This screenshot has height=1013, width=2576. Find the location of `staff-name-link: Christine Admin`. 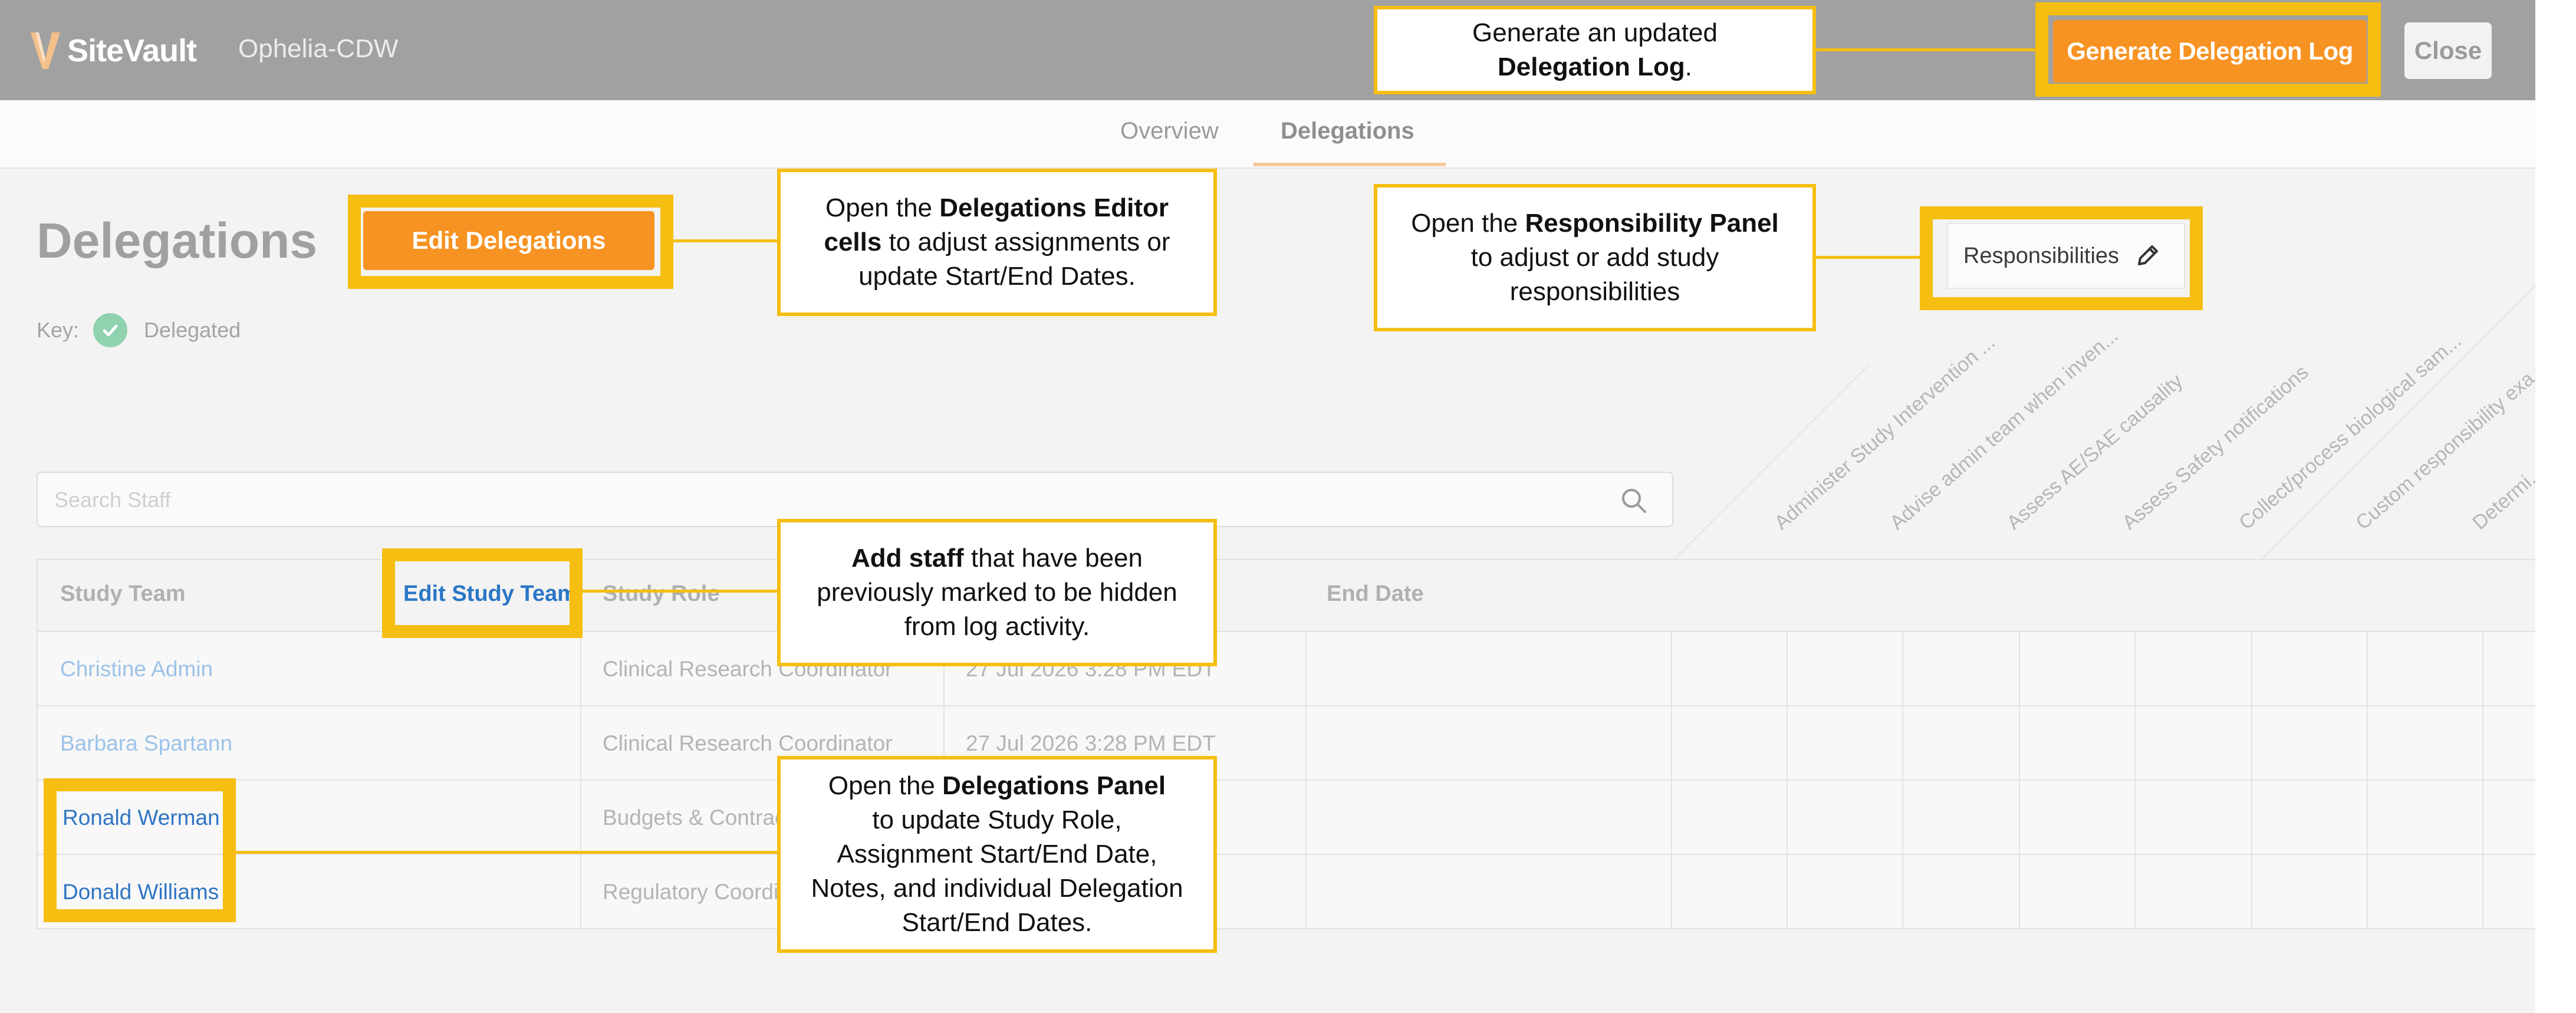

staff-name-link: Christine Admin is located at coordinates (136, 669).